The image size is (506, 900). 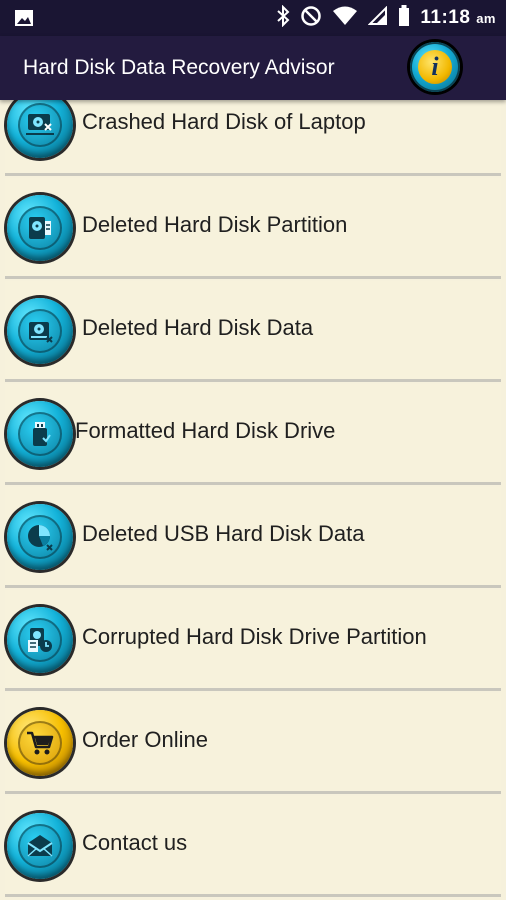 I want to click on wifi-icon, so click(x=345, y=18).